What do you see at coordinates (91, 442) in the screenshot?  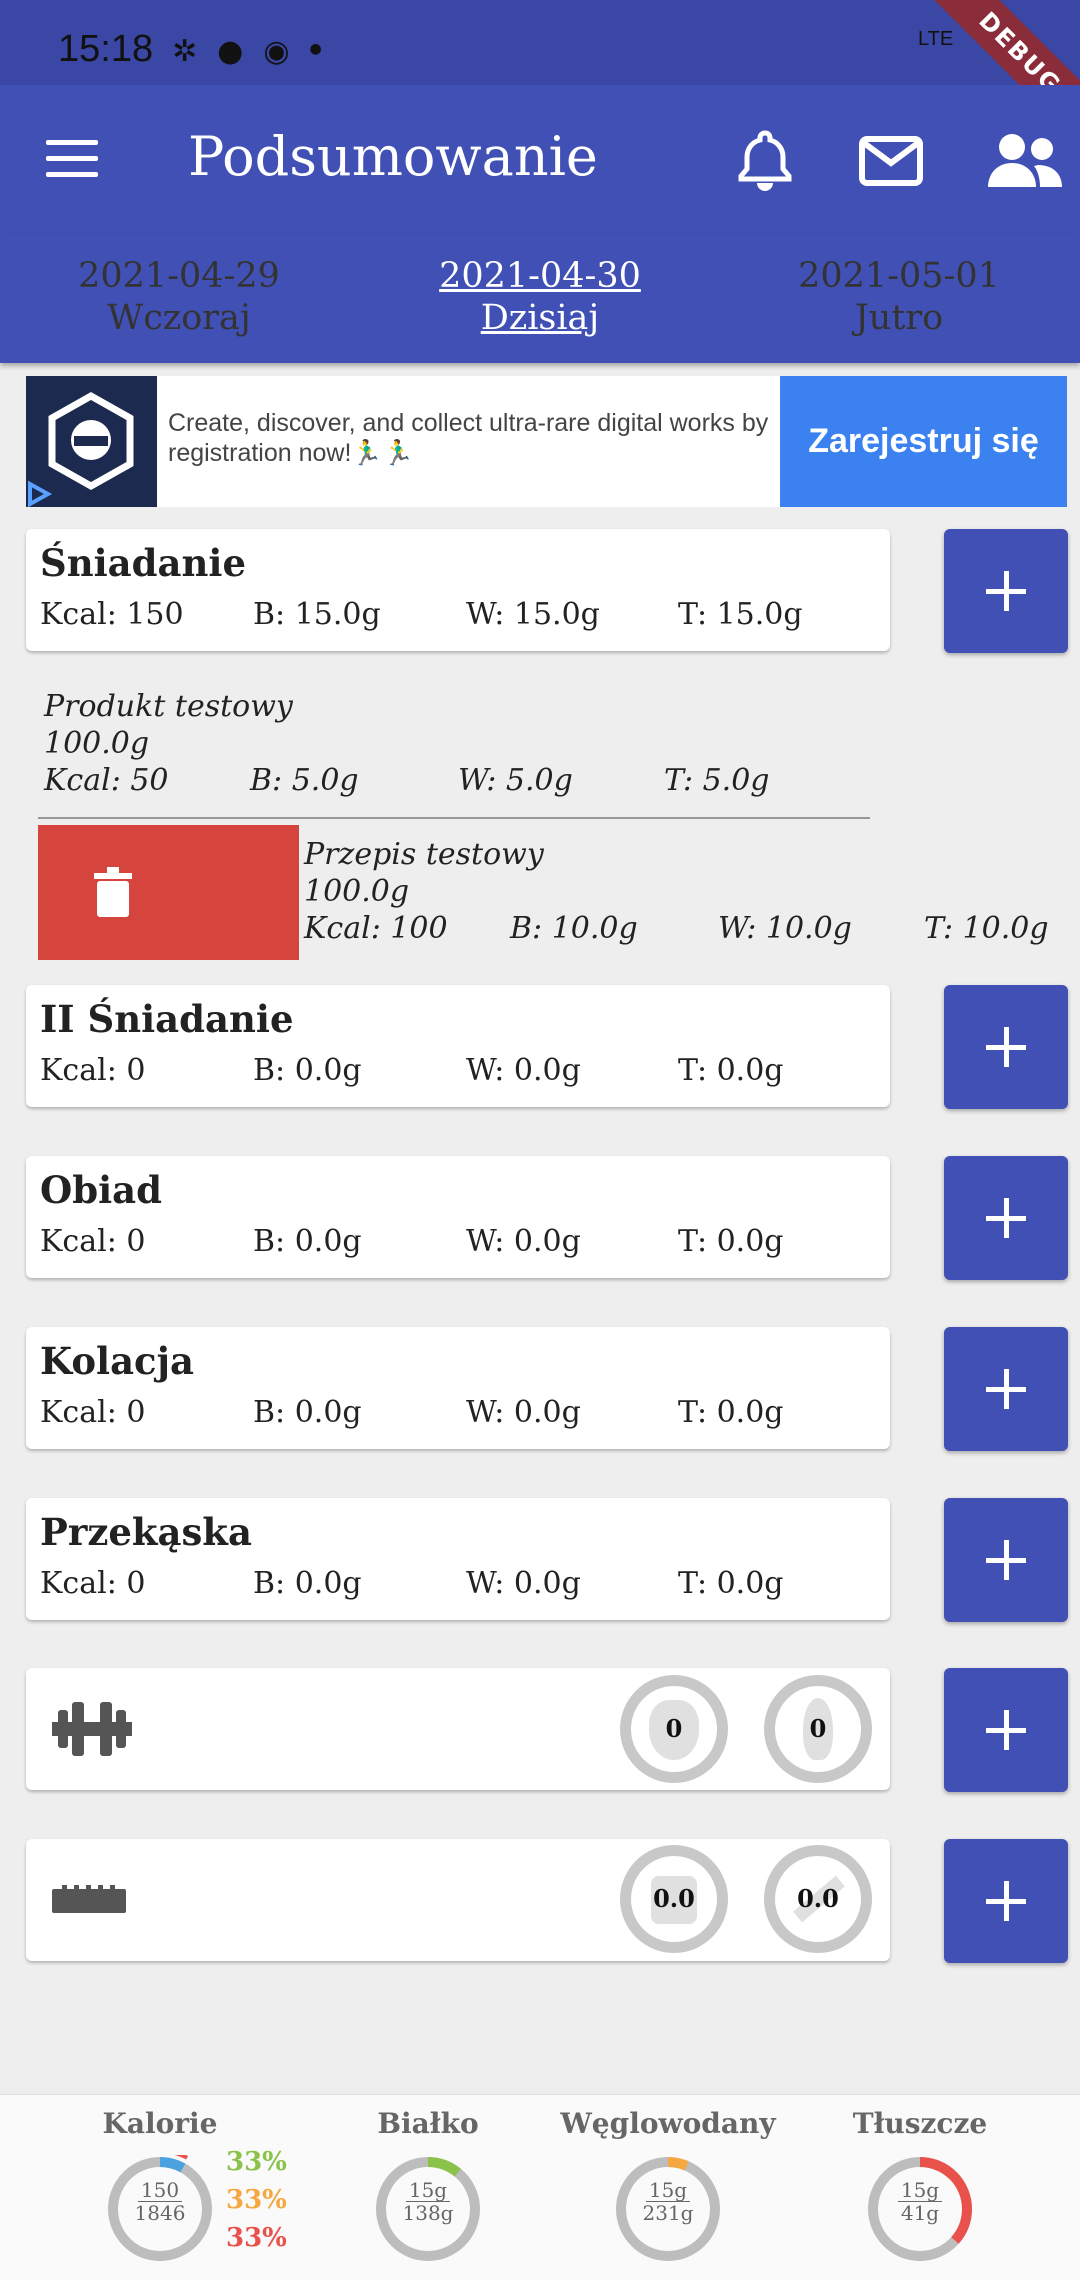 I see `ad-logo` at bounding box center [91, 442].